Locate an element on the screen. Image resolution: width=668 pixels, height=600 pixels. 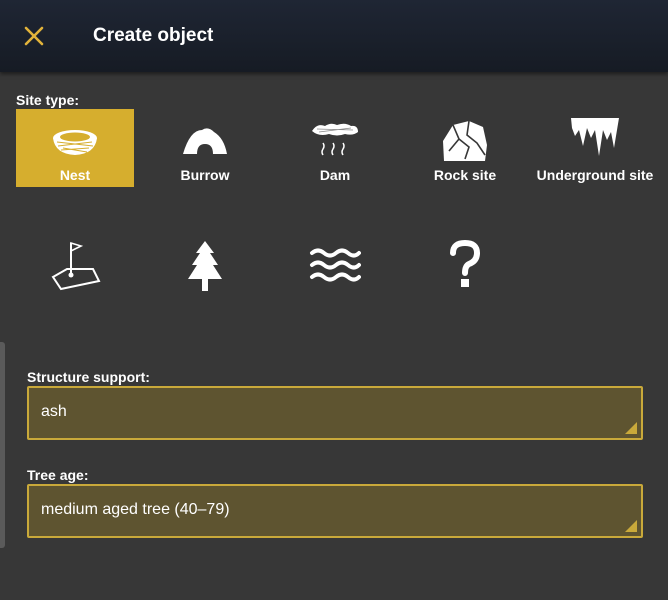
dam-icon is located at coordinates (335, 139).